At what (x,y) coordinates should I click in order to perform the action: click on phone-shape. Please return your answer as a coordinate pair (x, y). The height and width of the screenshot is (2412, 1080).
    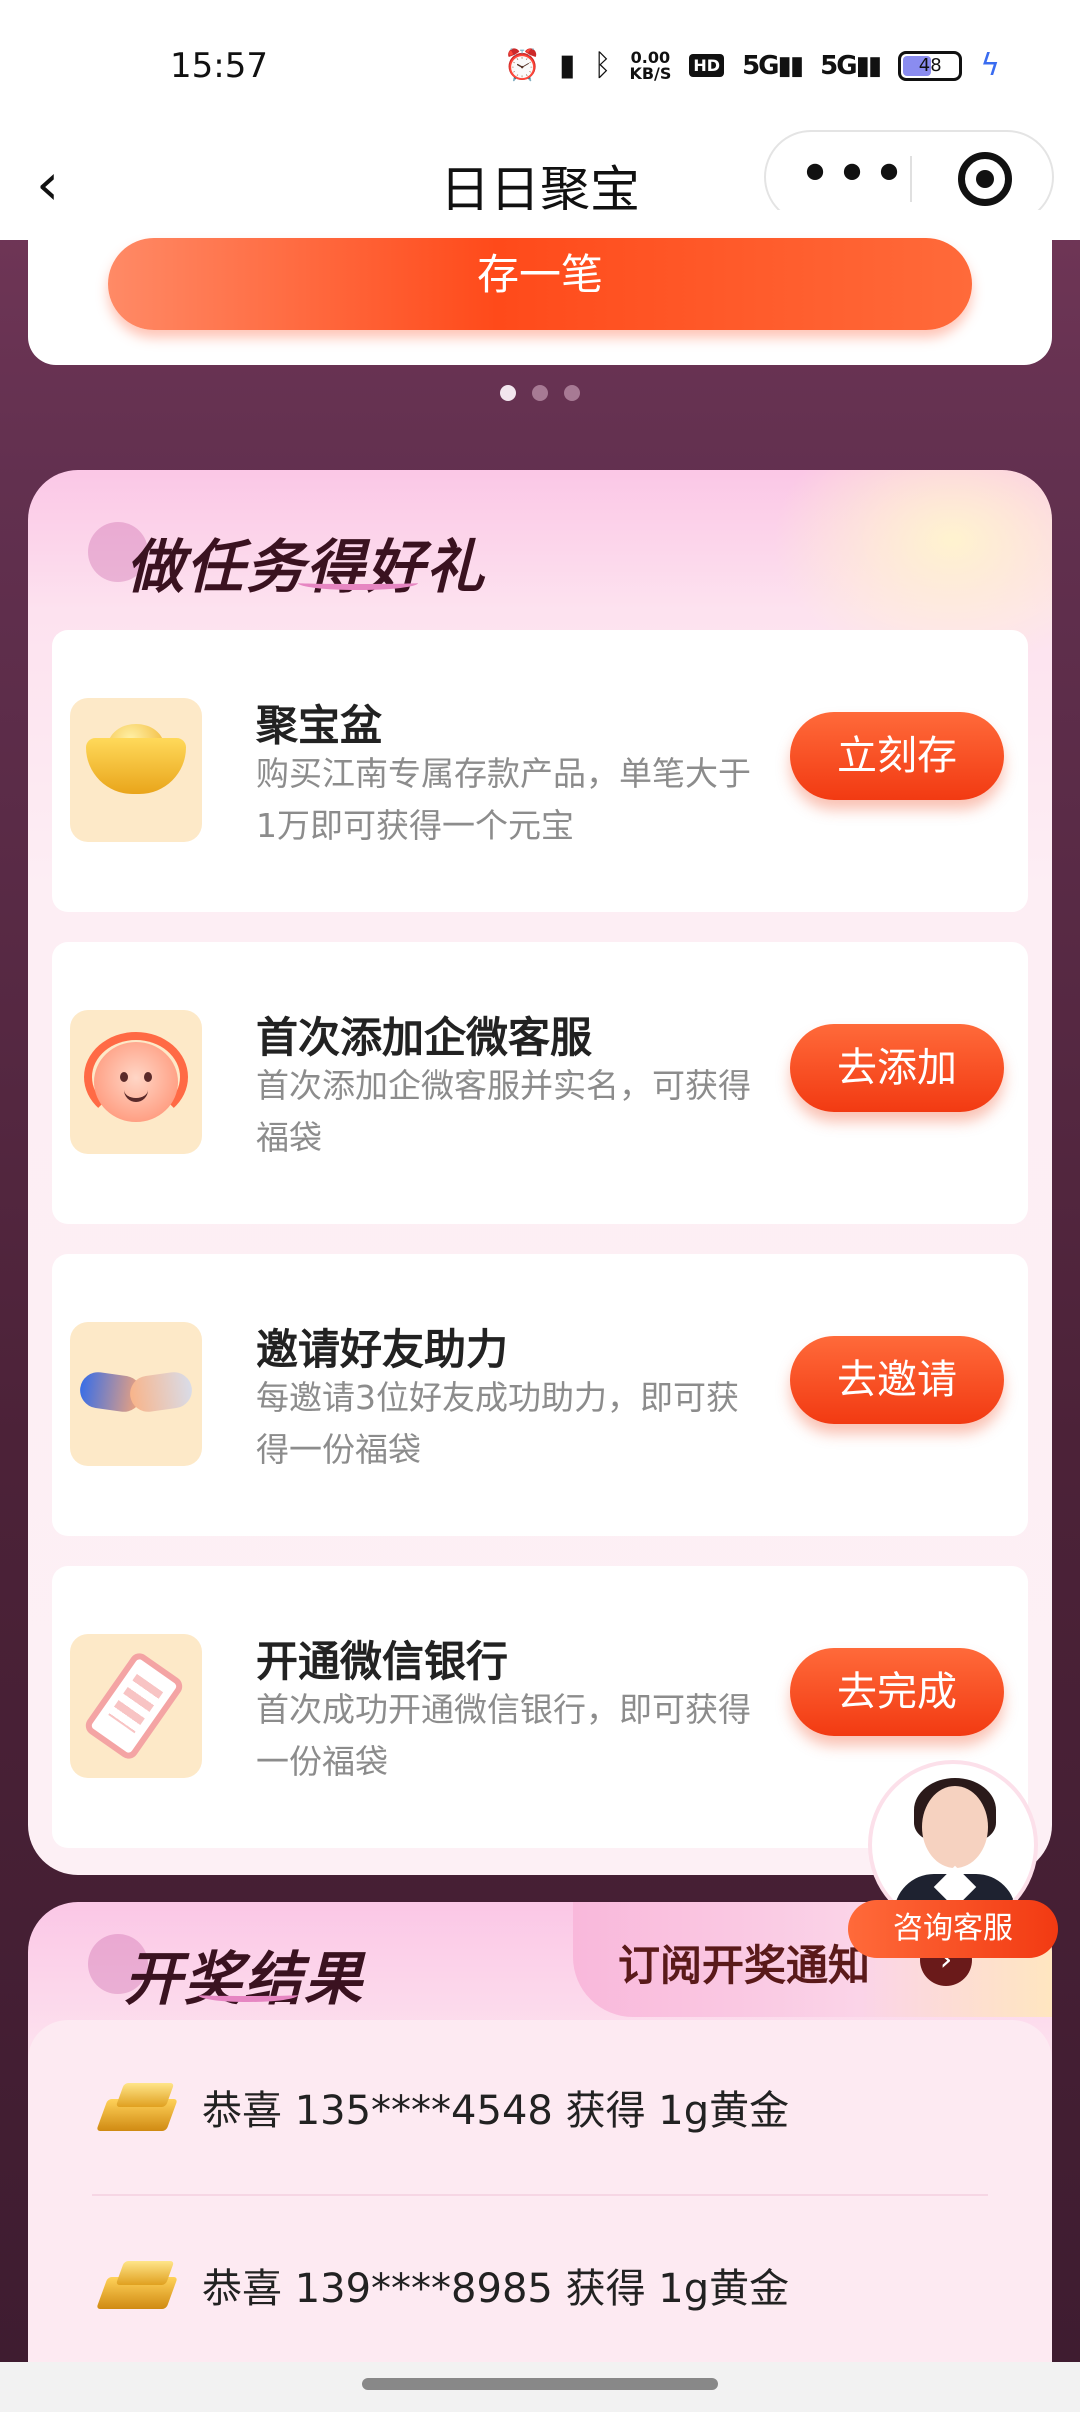
    Looking at the image, I should click on (134, 1706).